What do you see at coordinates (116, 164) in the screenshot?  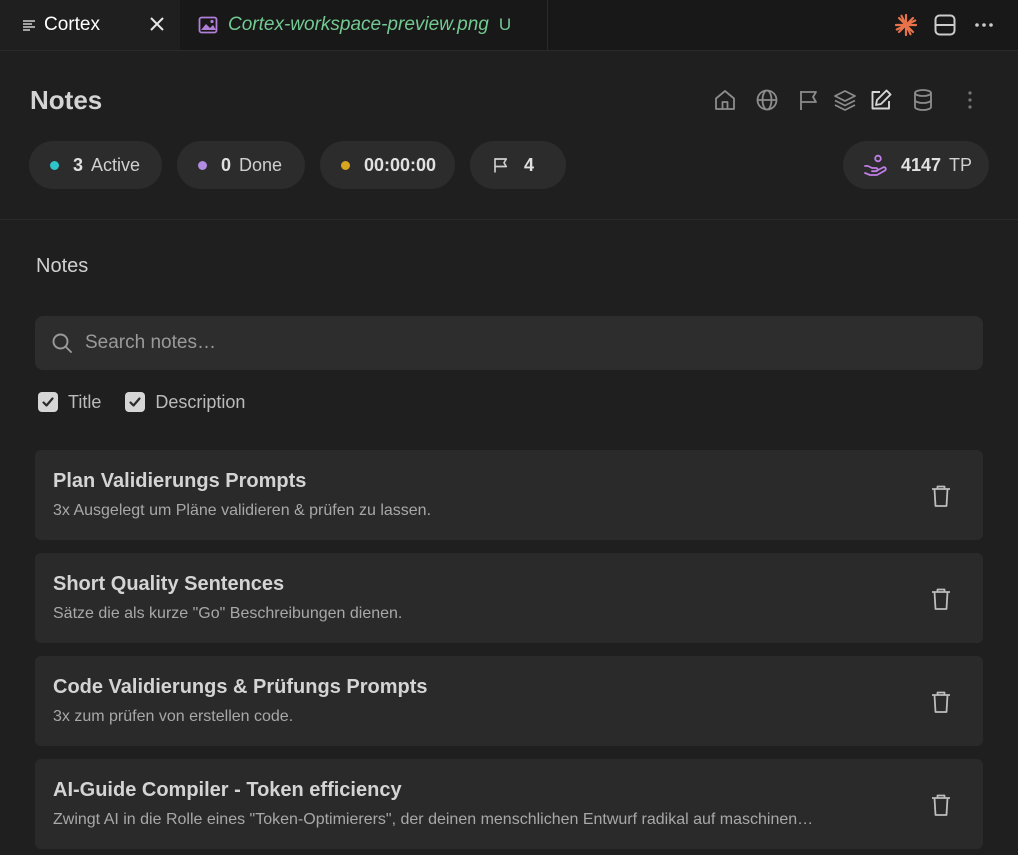 I see `active-label: Active` at bounding box center [116, 164].